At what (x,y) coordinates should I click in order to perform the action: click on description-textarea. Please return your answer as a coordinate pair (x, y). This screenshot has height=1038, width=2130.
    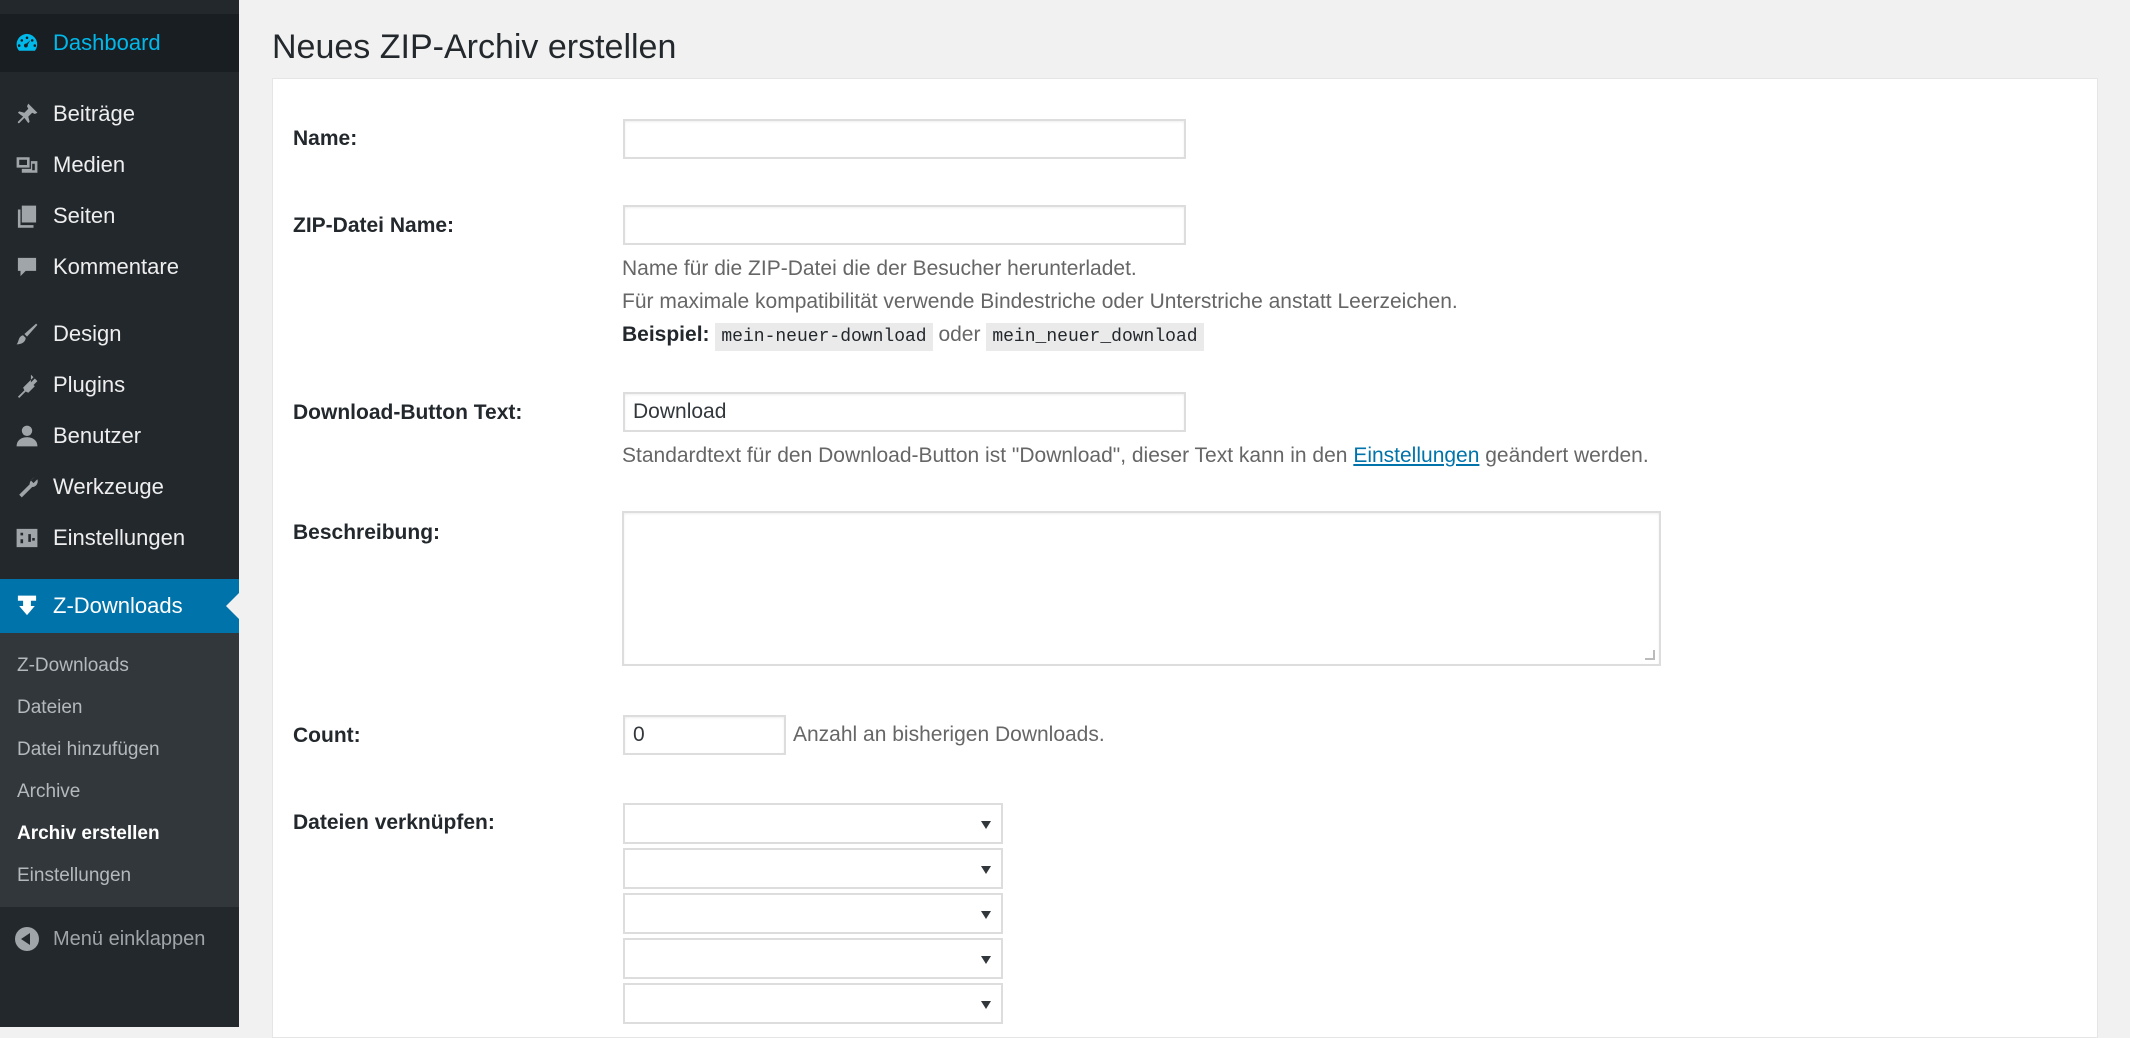
    Looking at the image, I should click on (1141, 588).